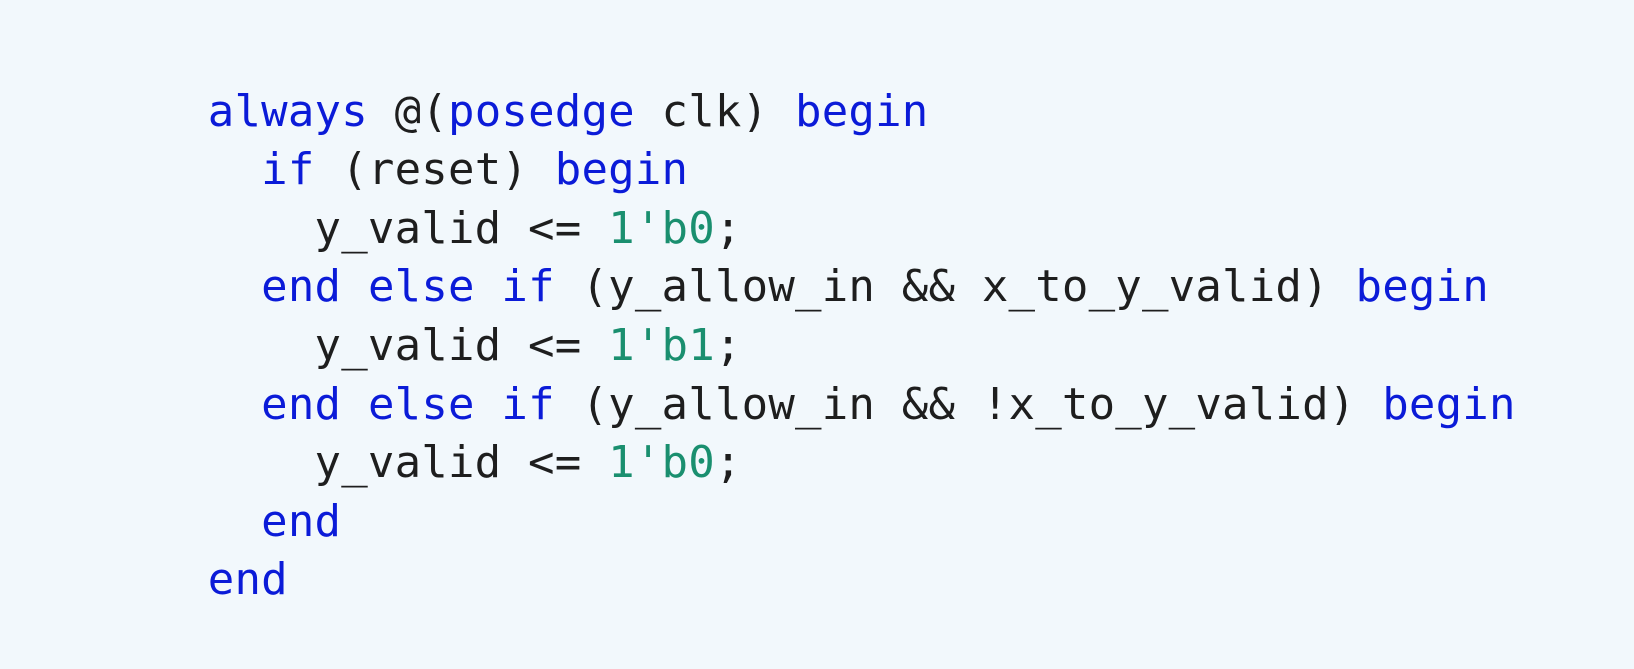  What do you see at coordinates (541, 111) in the screenshot?
I see `code-token: posedge` at bounding box center [541, 111].